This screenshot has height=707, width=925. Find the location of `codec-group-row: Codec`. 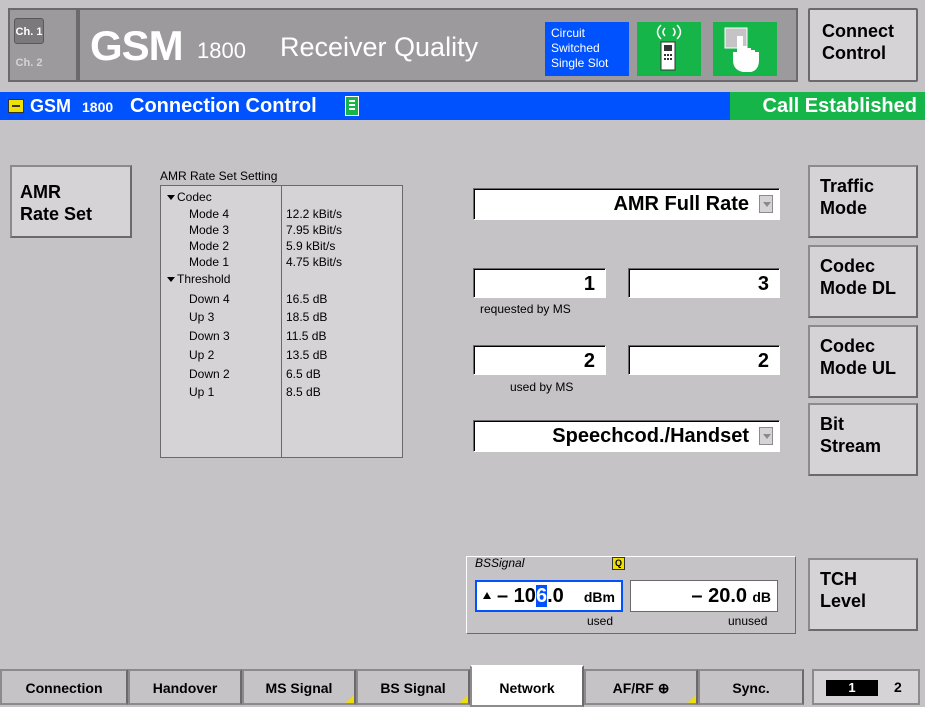

codec-group-row: Codec is located at coordinates (282, 197).